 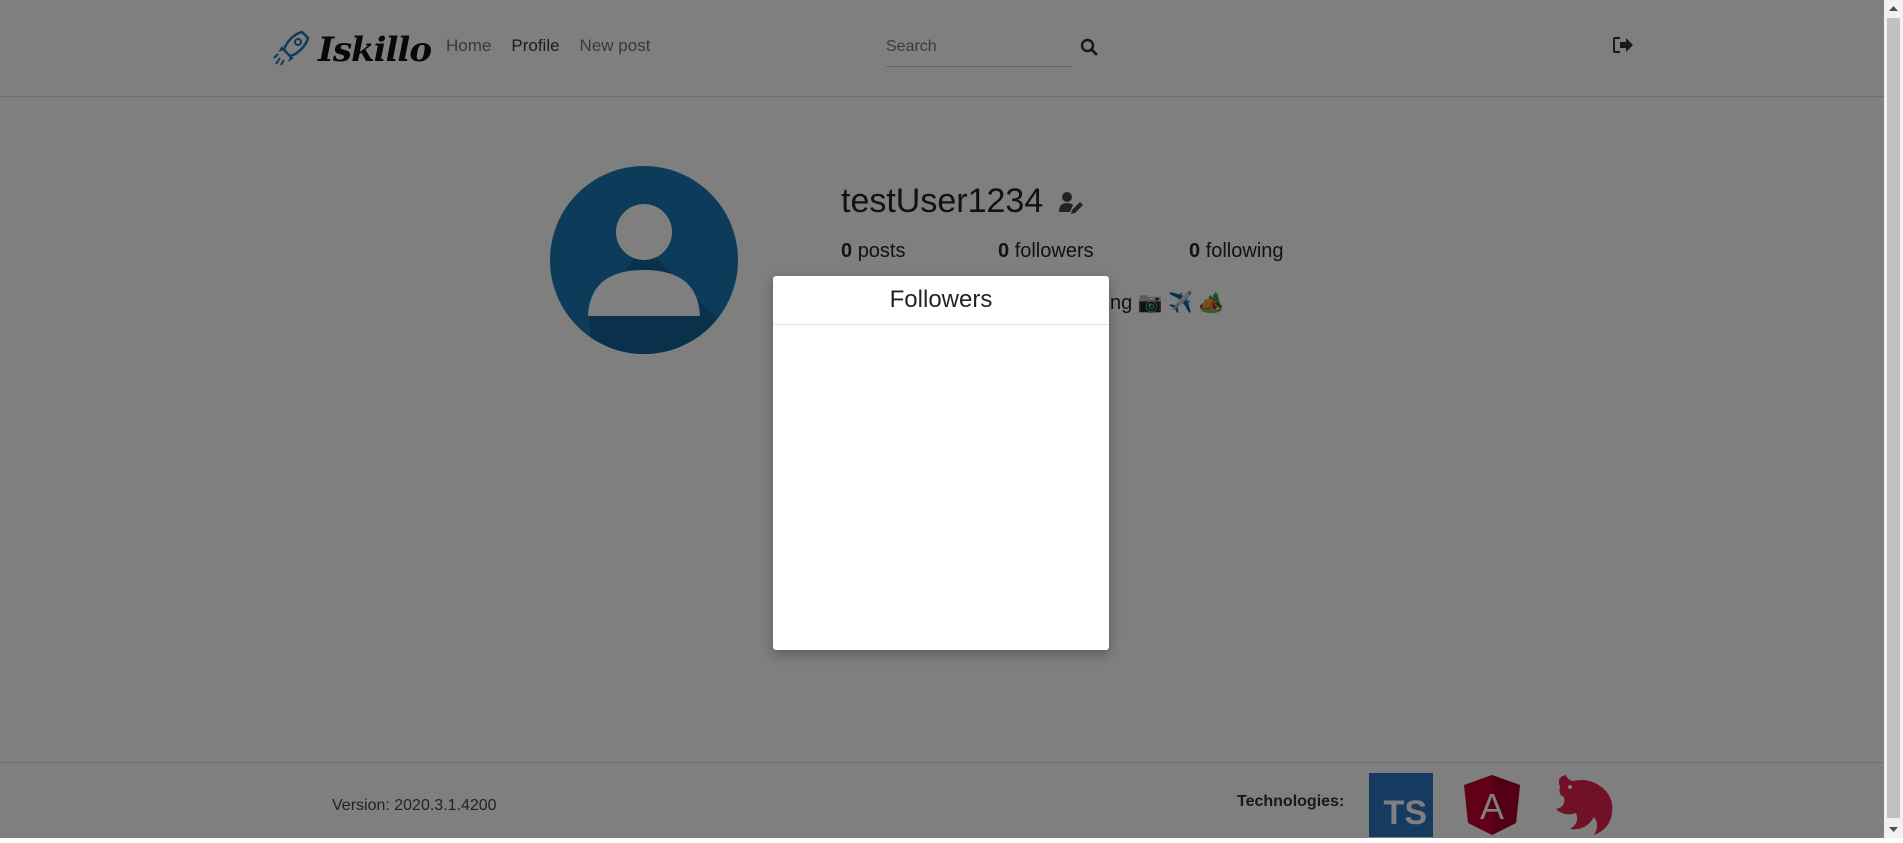 I want to click on scrollbar-thumb, so click(x=1893, y=418).